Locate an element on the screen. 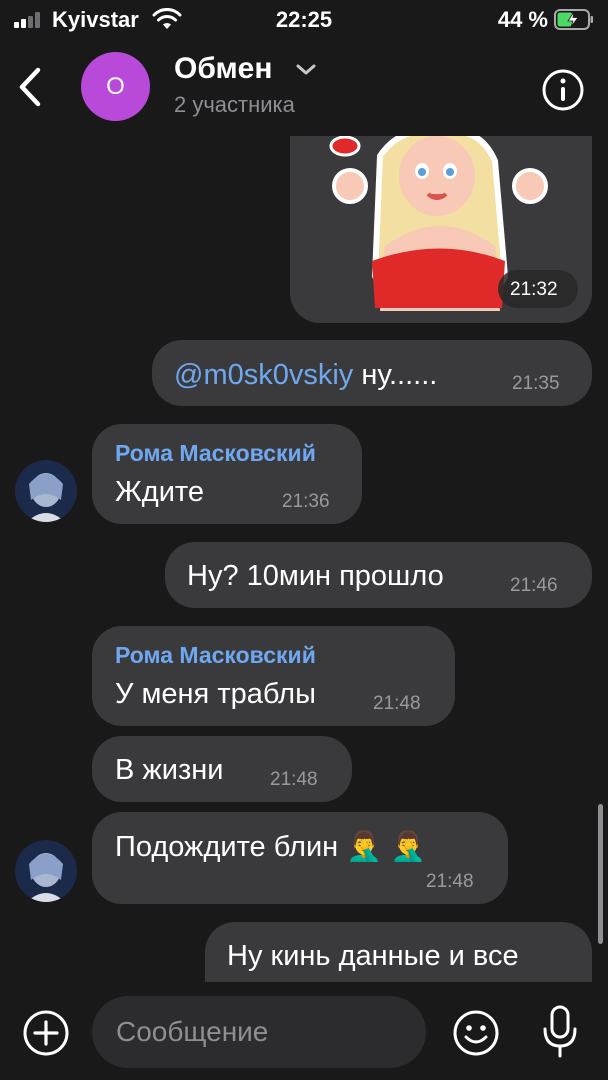 This screenshot has height=1080, width=608. message-time: 21:46 is located at coordinates (534, 585).